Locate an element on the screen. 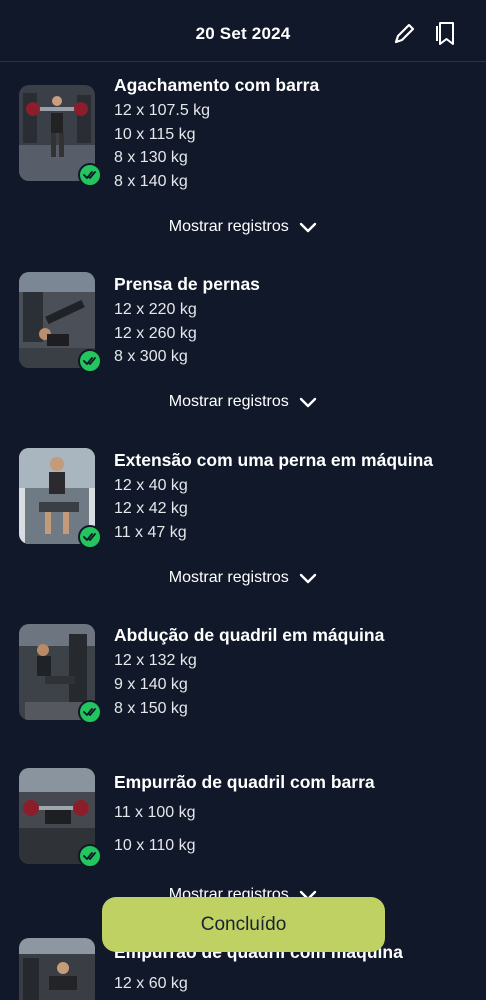 Image resolution: width=486 pixels, height=1000 pixels. set-entry: 8 x 150 kg is located at coordinates (151, 708).